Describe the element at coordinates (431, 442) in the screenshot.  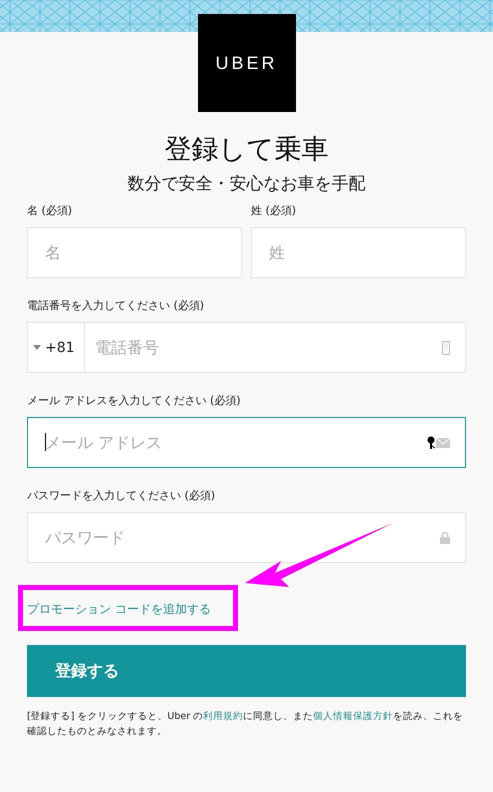
I see `key-icon` at that location.